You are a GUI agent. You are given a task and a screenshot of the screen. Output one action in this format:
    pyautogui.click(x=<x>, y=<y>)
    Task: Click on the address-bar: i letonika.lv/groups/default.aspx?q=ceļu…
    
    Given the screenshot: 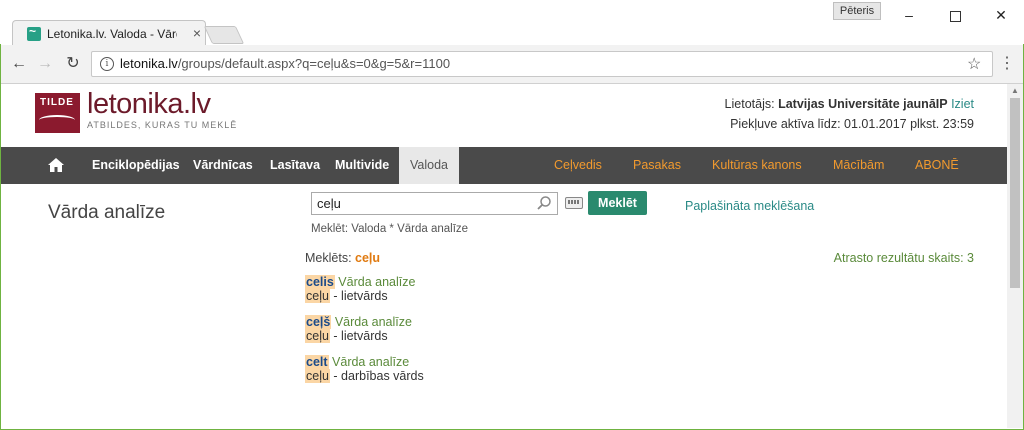 What is the action you would take?
    pyautogui.click(x=542, y=64)
    